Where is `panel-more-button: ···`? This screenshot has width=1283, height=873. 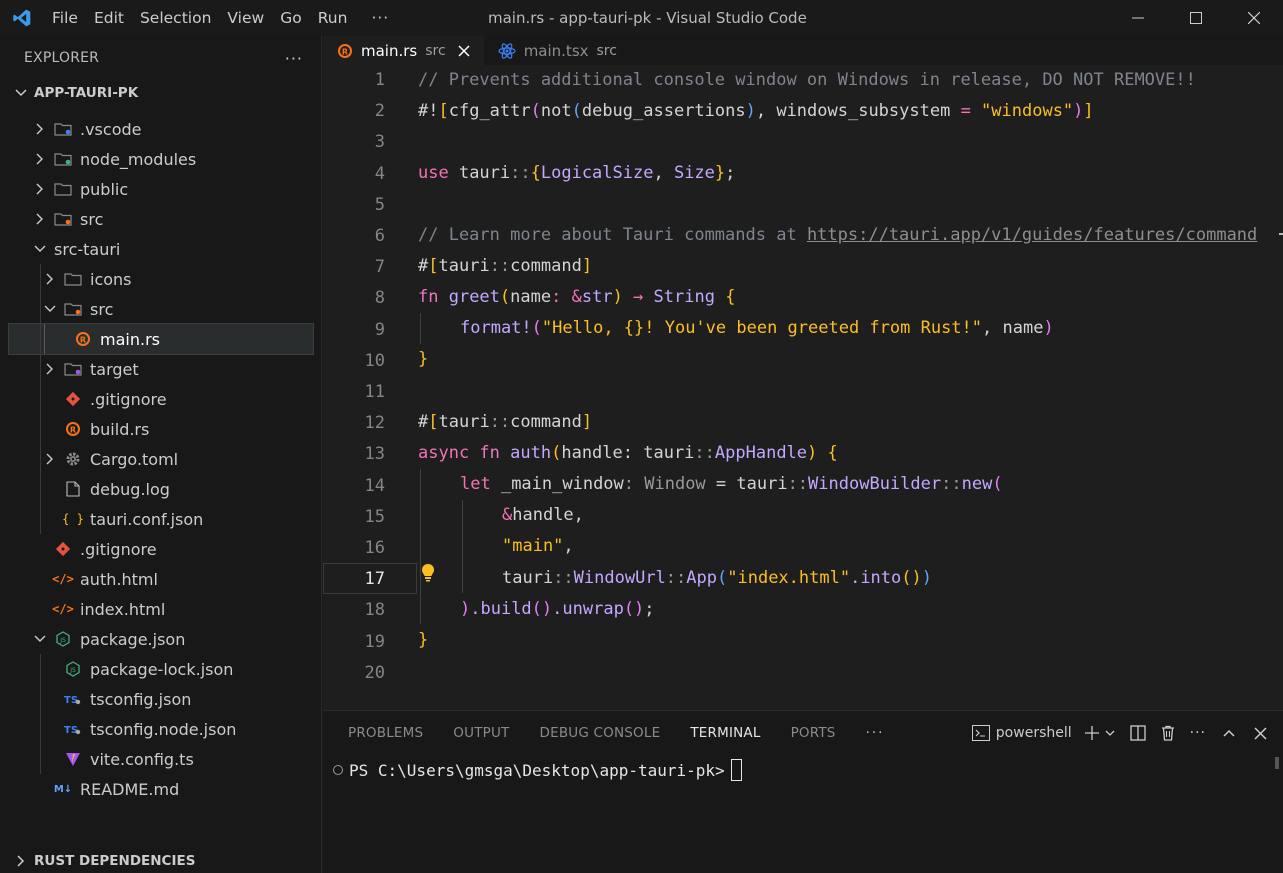
panel-more-button: ··· is located at coordinates (1198, 733).